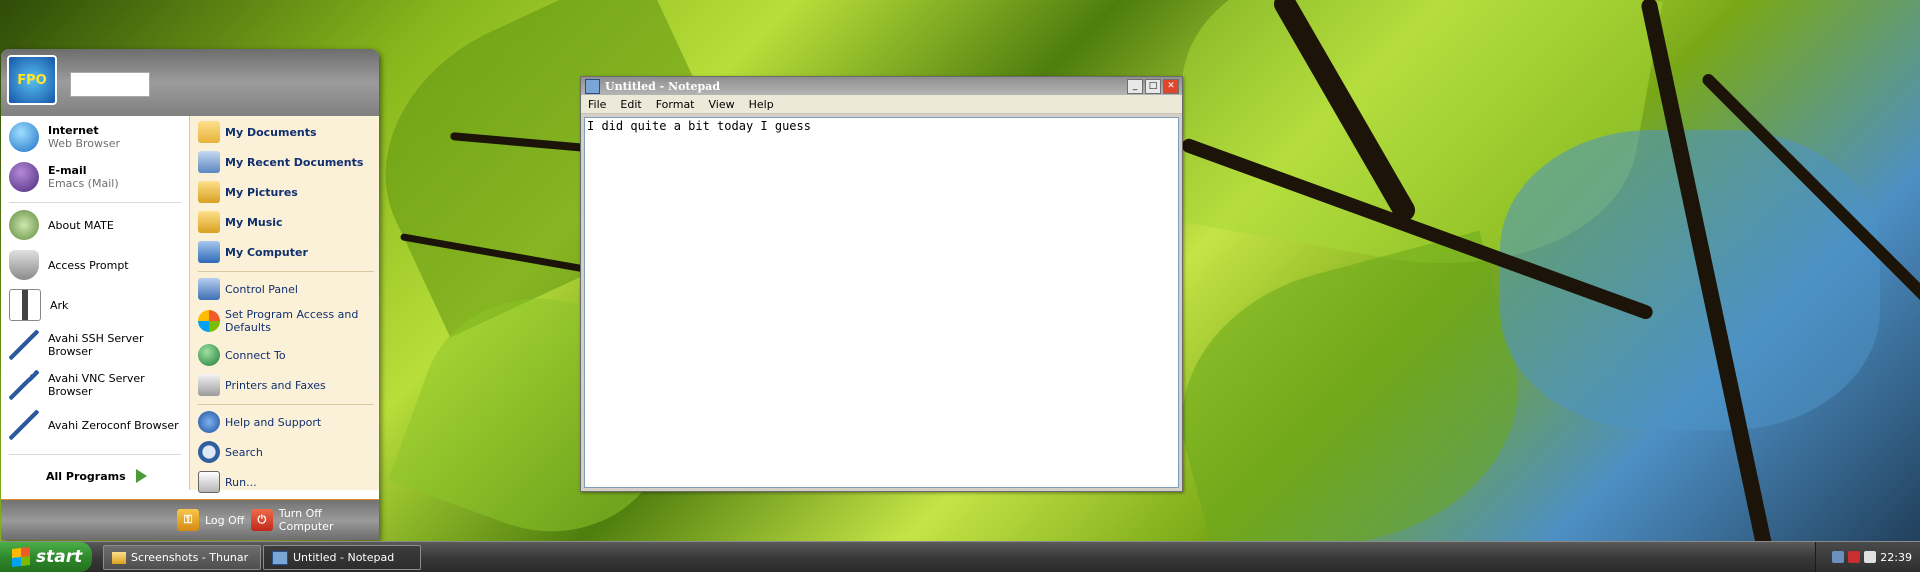 The width and height of the screenshot is (1920, 572). I want to click on pinned-email-label: E-mail, so click(67, 170).